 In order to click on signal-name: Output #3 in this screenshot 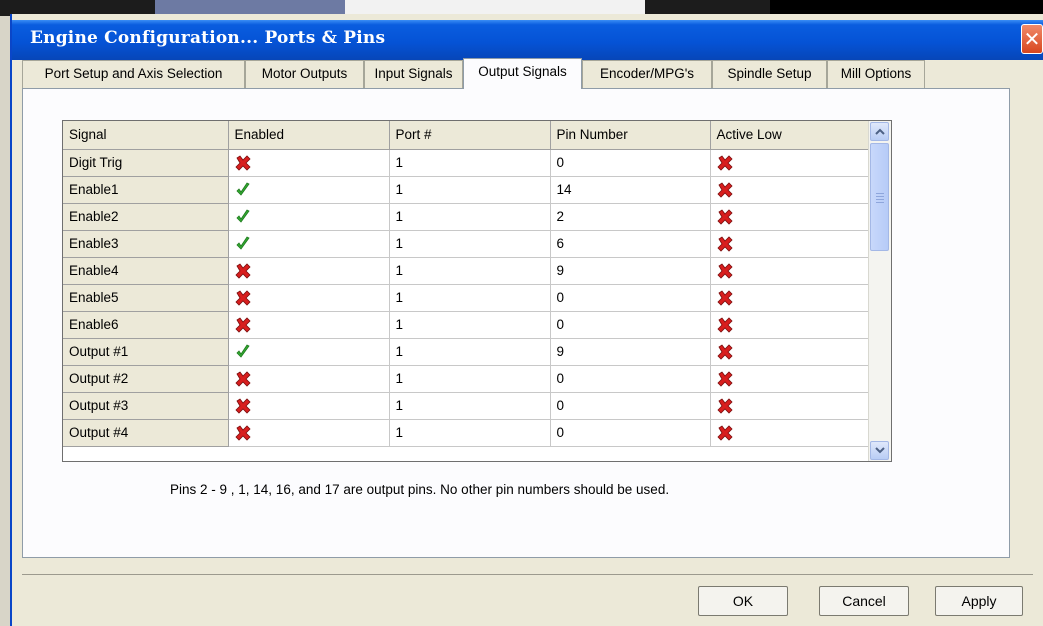, I will do `click(146, 406)`.